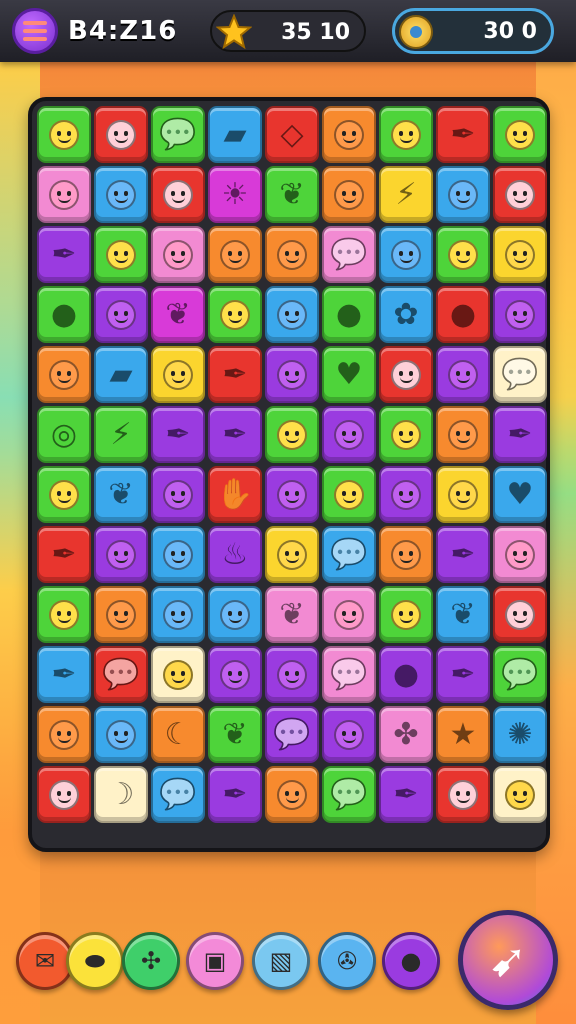  What do you see at coordinates (347, 961) in the screenshot?
I see `compass-booster: ✇` at bounding box center [347, 961].